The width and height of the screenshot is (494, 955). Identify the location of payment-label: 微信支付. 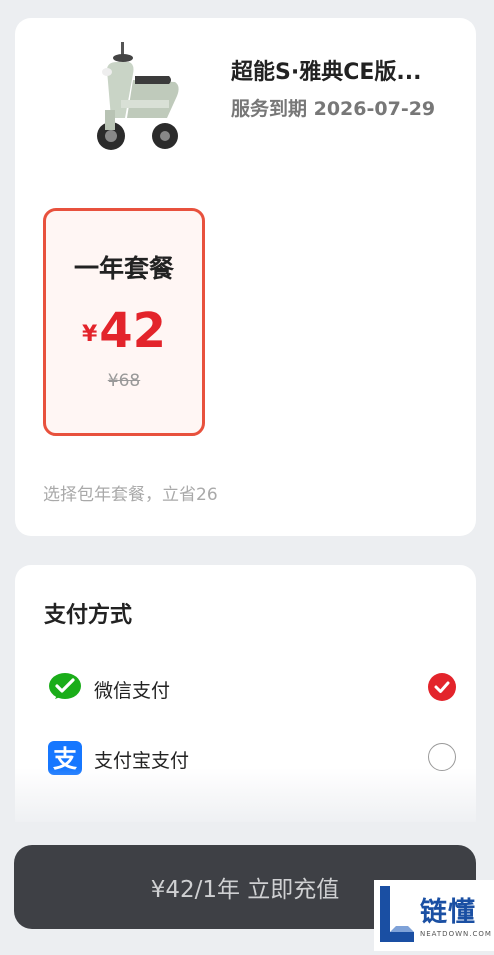
(132, 691).